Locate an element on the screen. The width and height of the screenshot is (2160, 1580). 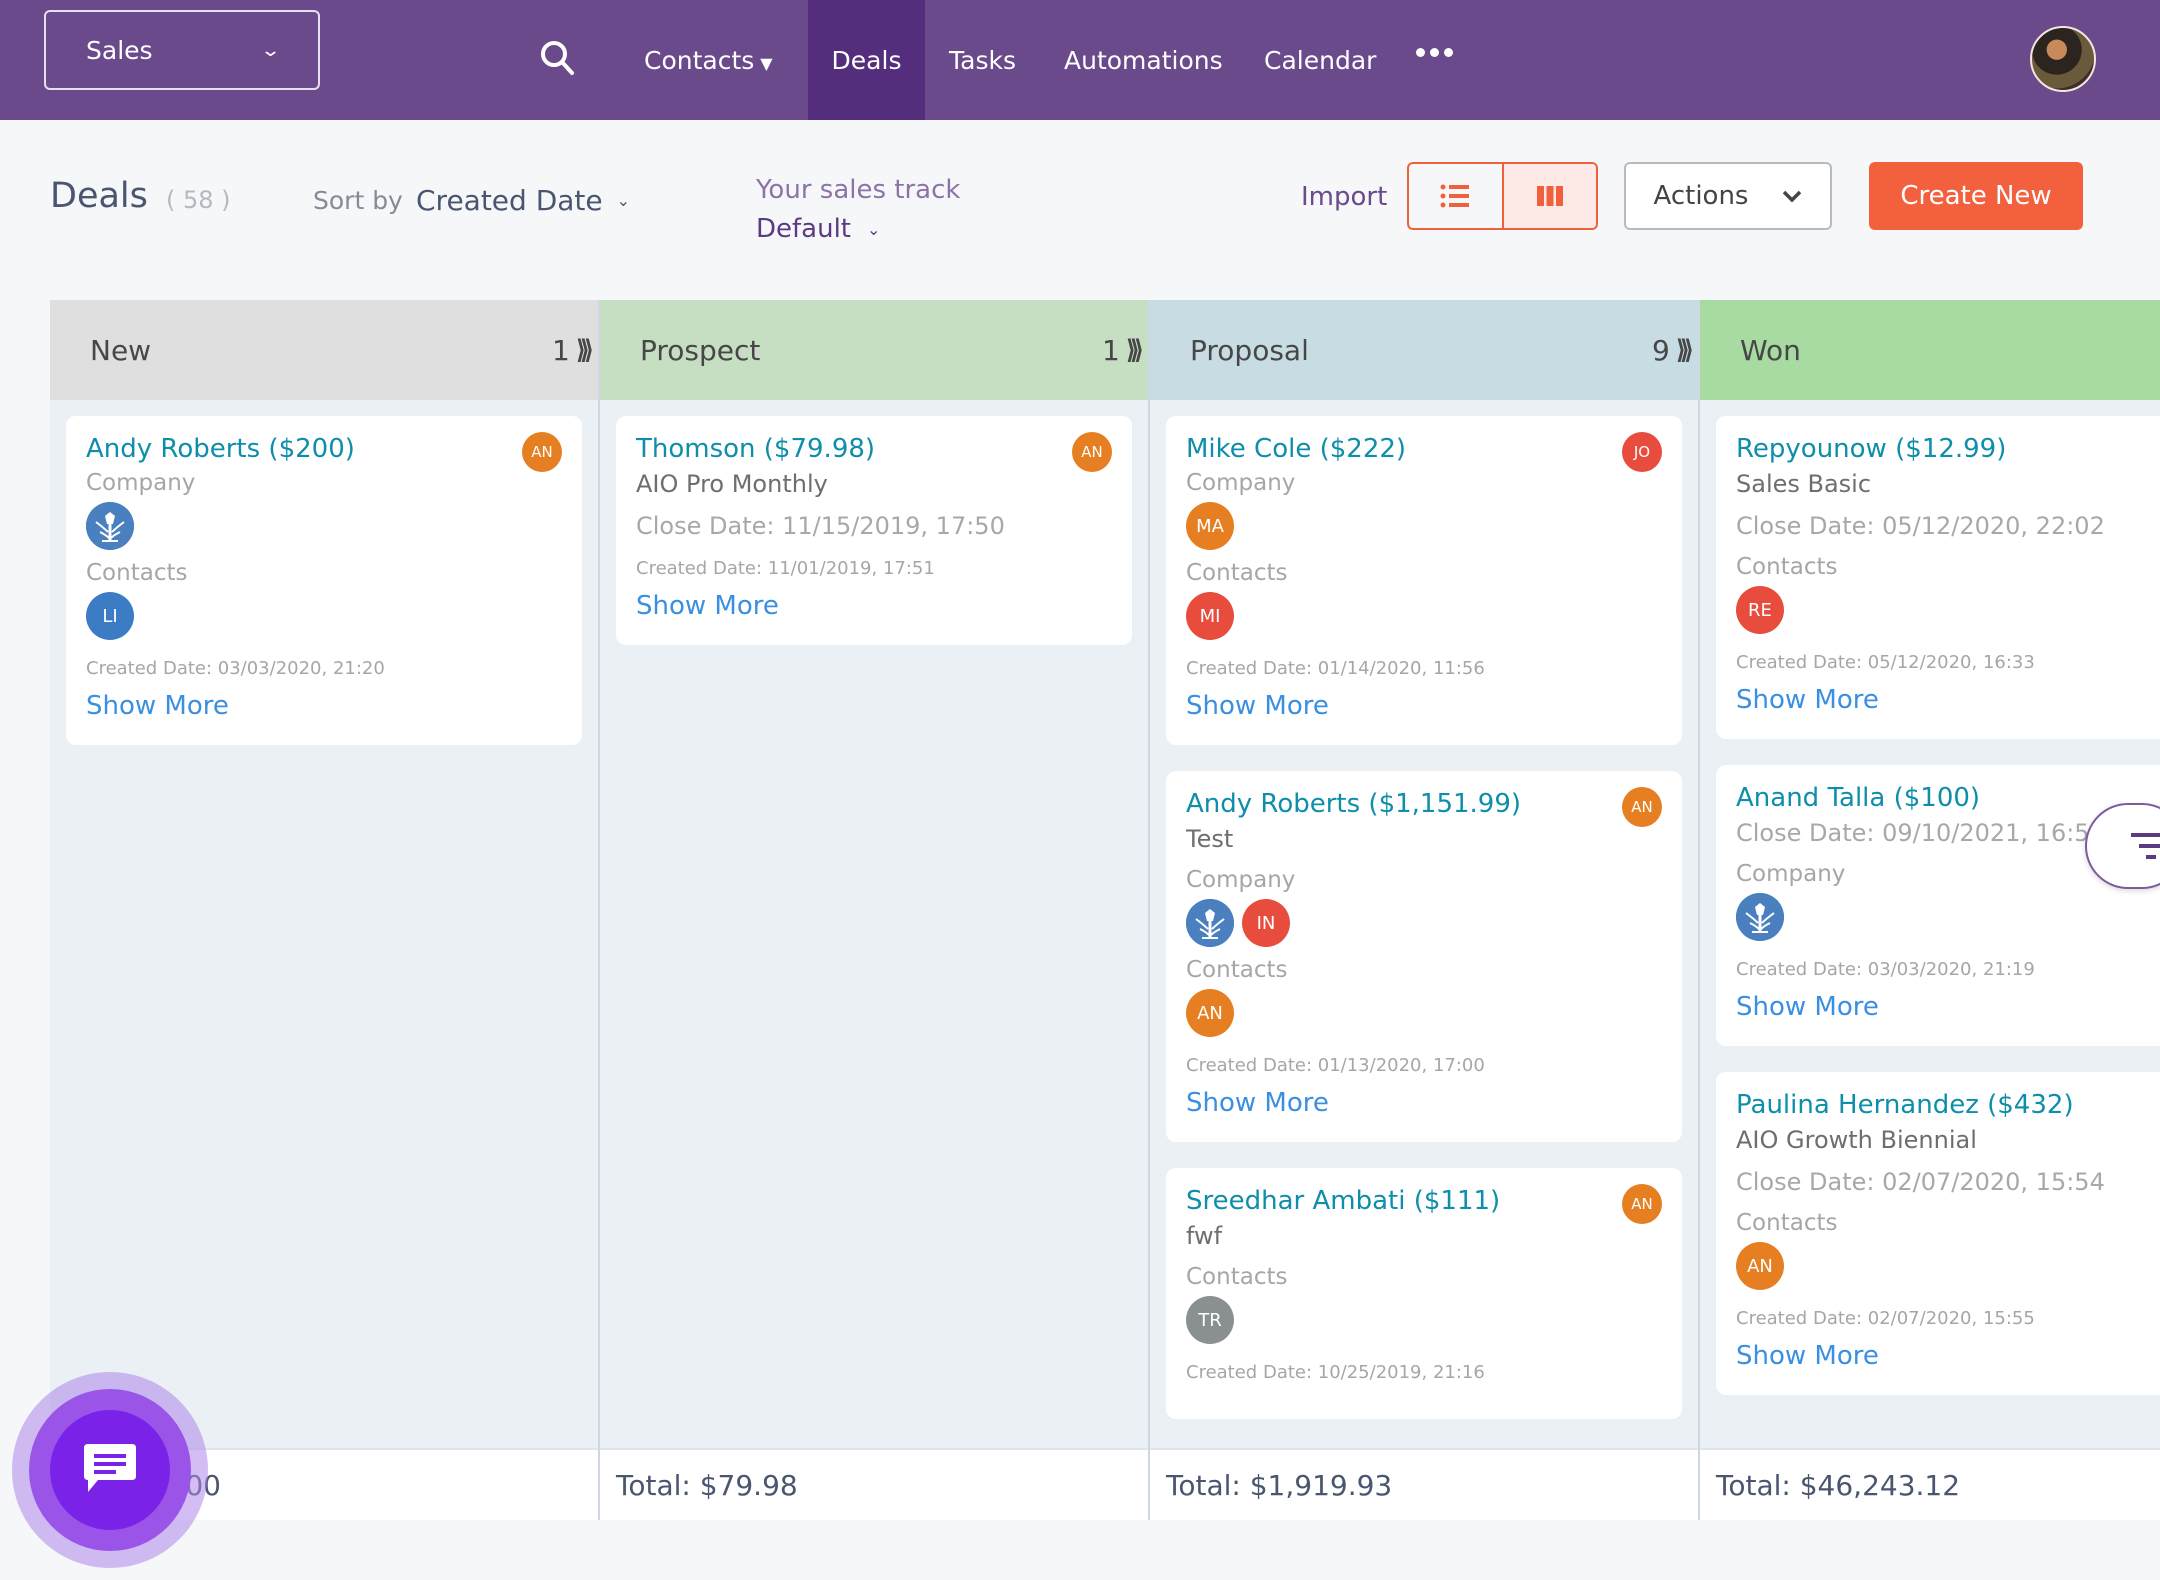
nav-contacts: Contacts ▼ is located at coordinates (708, 60).